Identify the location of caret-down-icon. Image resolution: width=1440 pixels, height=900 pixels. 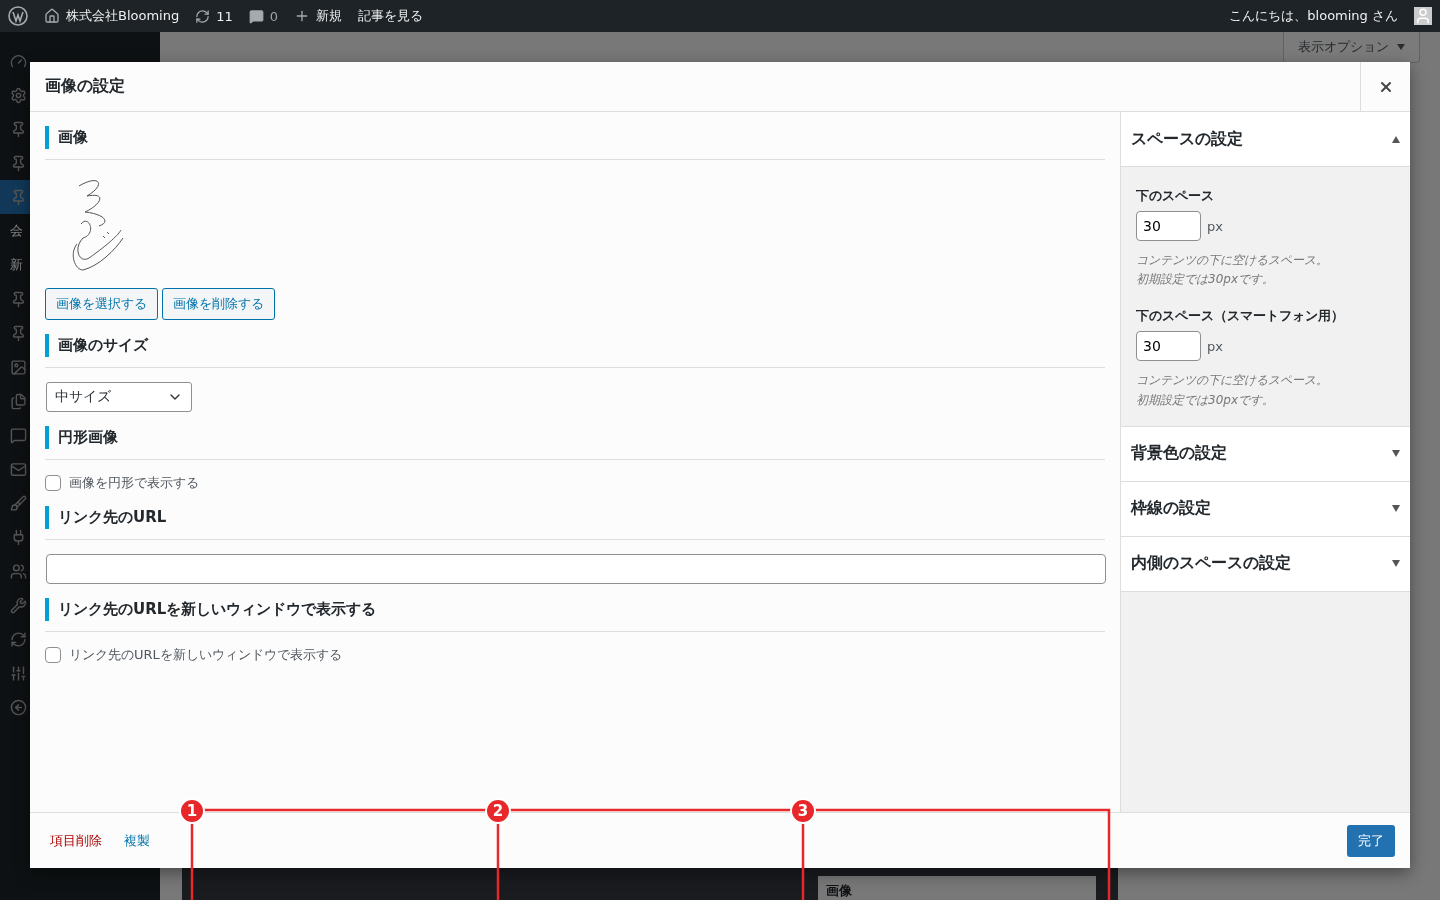
(1401, 47).